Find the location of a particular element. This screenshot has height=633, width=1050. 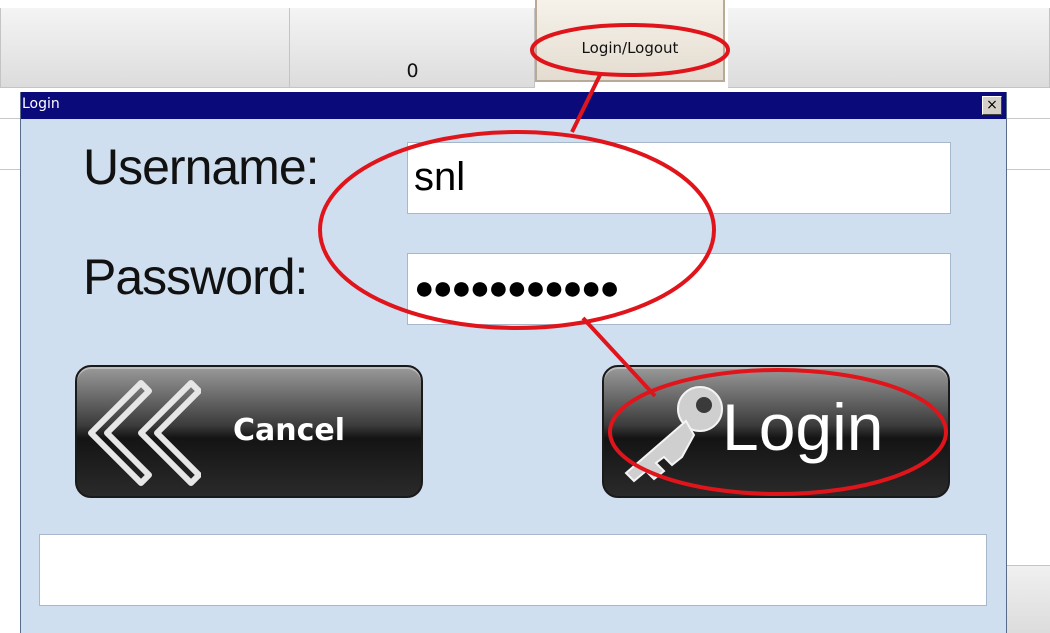

dialog-titlebar: Login × is located at coordinates (513, 105).